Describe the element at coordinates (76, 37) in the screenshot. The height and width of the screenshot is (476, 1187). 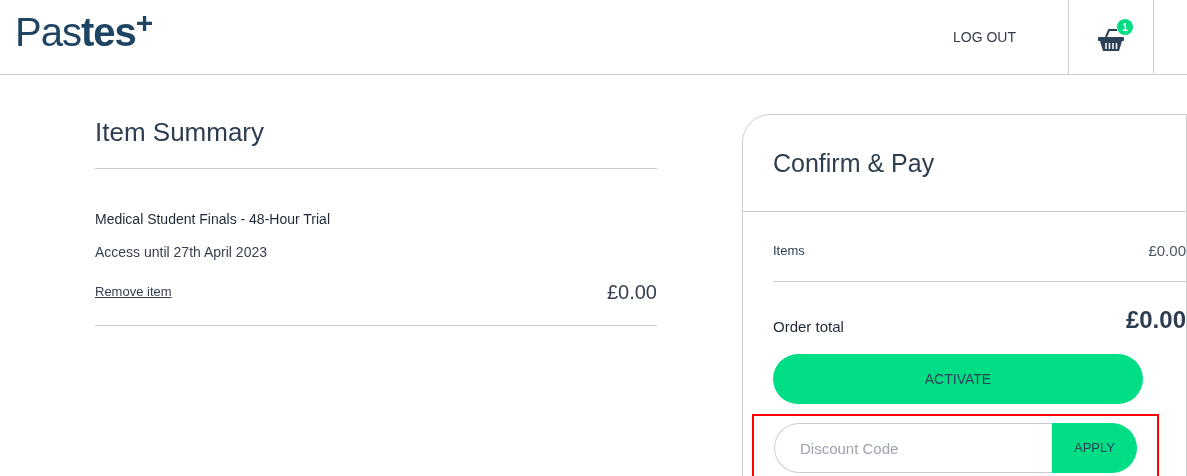
I see `logo: Pastes+` at that location.